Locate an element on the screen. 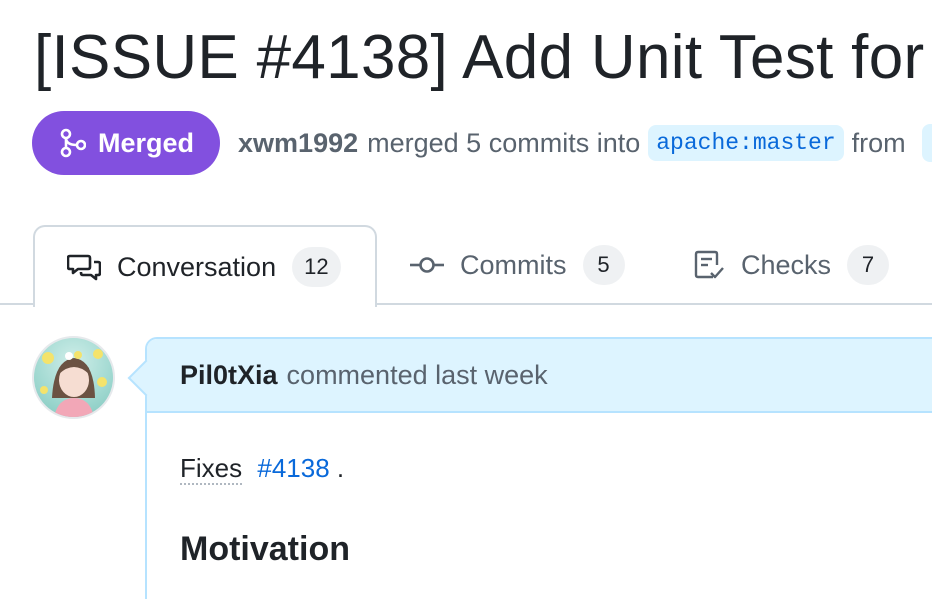 The image size is (932, 599). base-branch-link: apache:master is located at coordinates (746, 143).